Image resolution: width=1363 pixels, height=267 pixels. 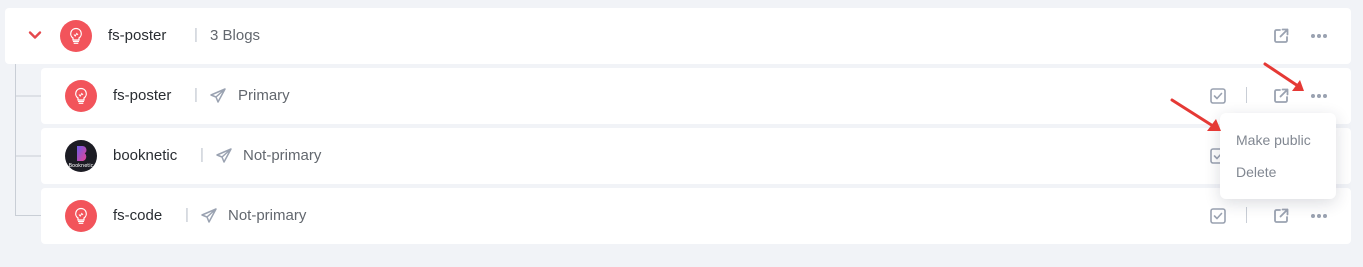 What do you see at coordinates (1218, 216) in the screenshot?
I see `checkbox-icon` at bounding box center [1218, 216].